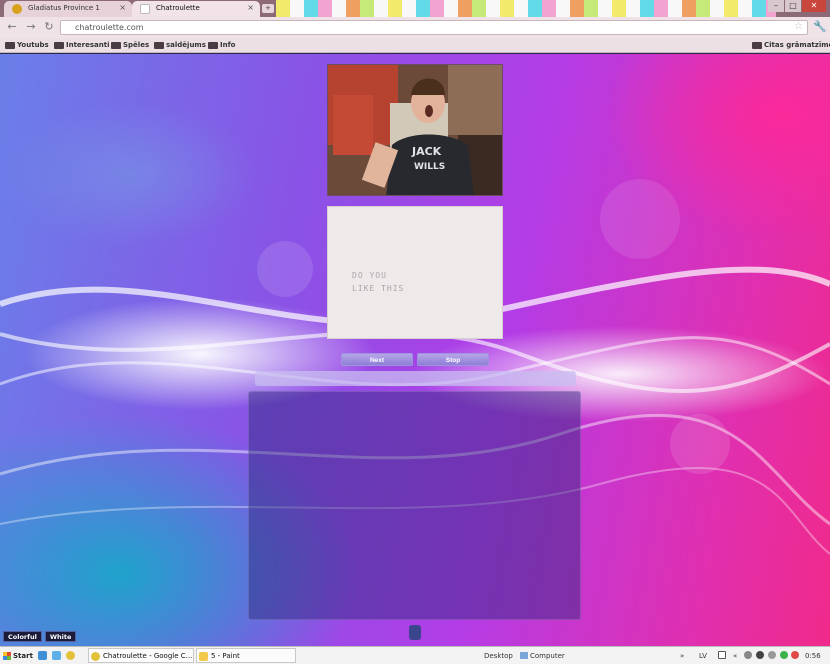 The height and width of the screenshot is (664, 830). I want to click on task-paint: 5 - Paint, so click(246, 655).